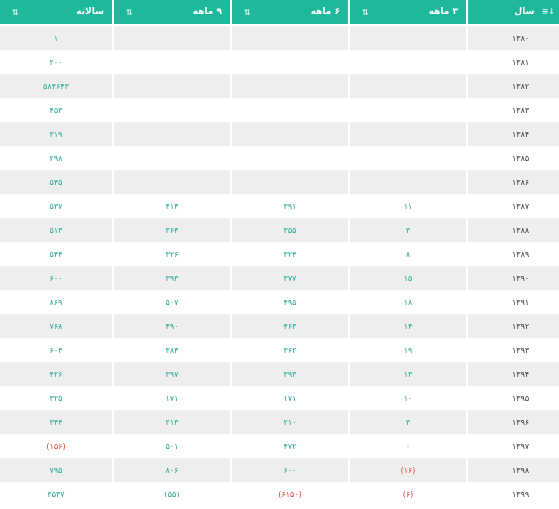 The image size is (559, 509). Describe the element at coordinates (56, 350) in the screenshot. I see `cell-yearly: ۶۰۴` at that location.